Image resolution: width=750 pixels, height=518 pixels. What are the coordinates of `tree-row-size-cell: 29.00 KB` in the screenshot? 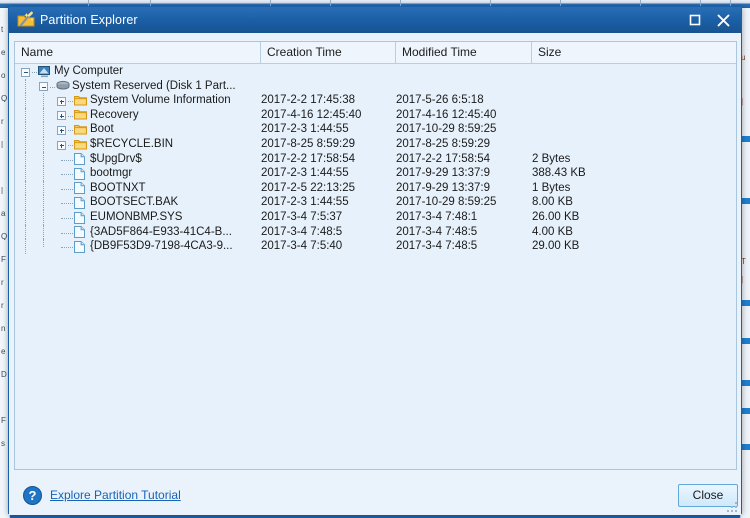 It's located at (556, 246).